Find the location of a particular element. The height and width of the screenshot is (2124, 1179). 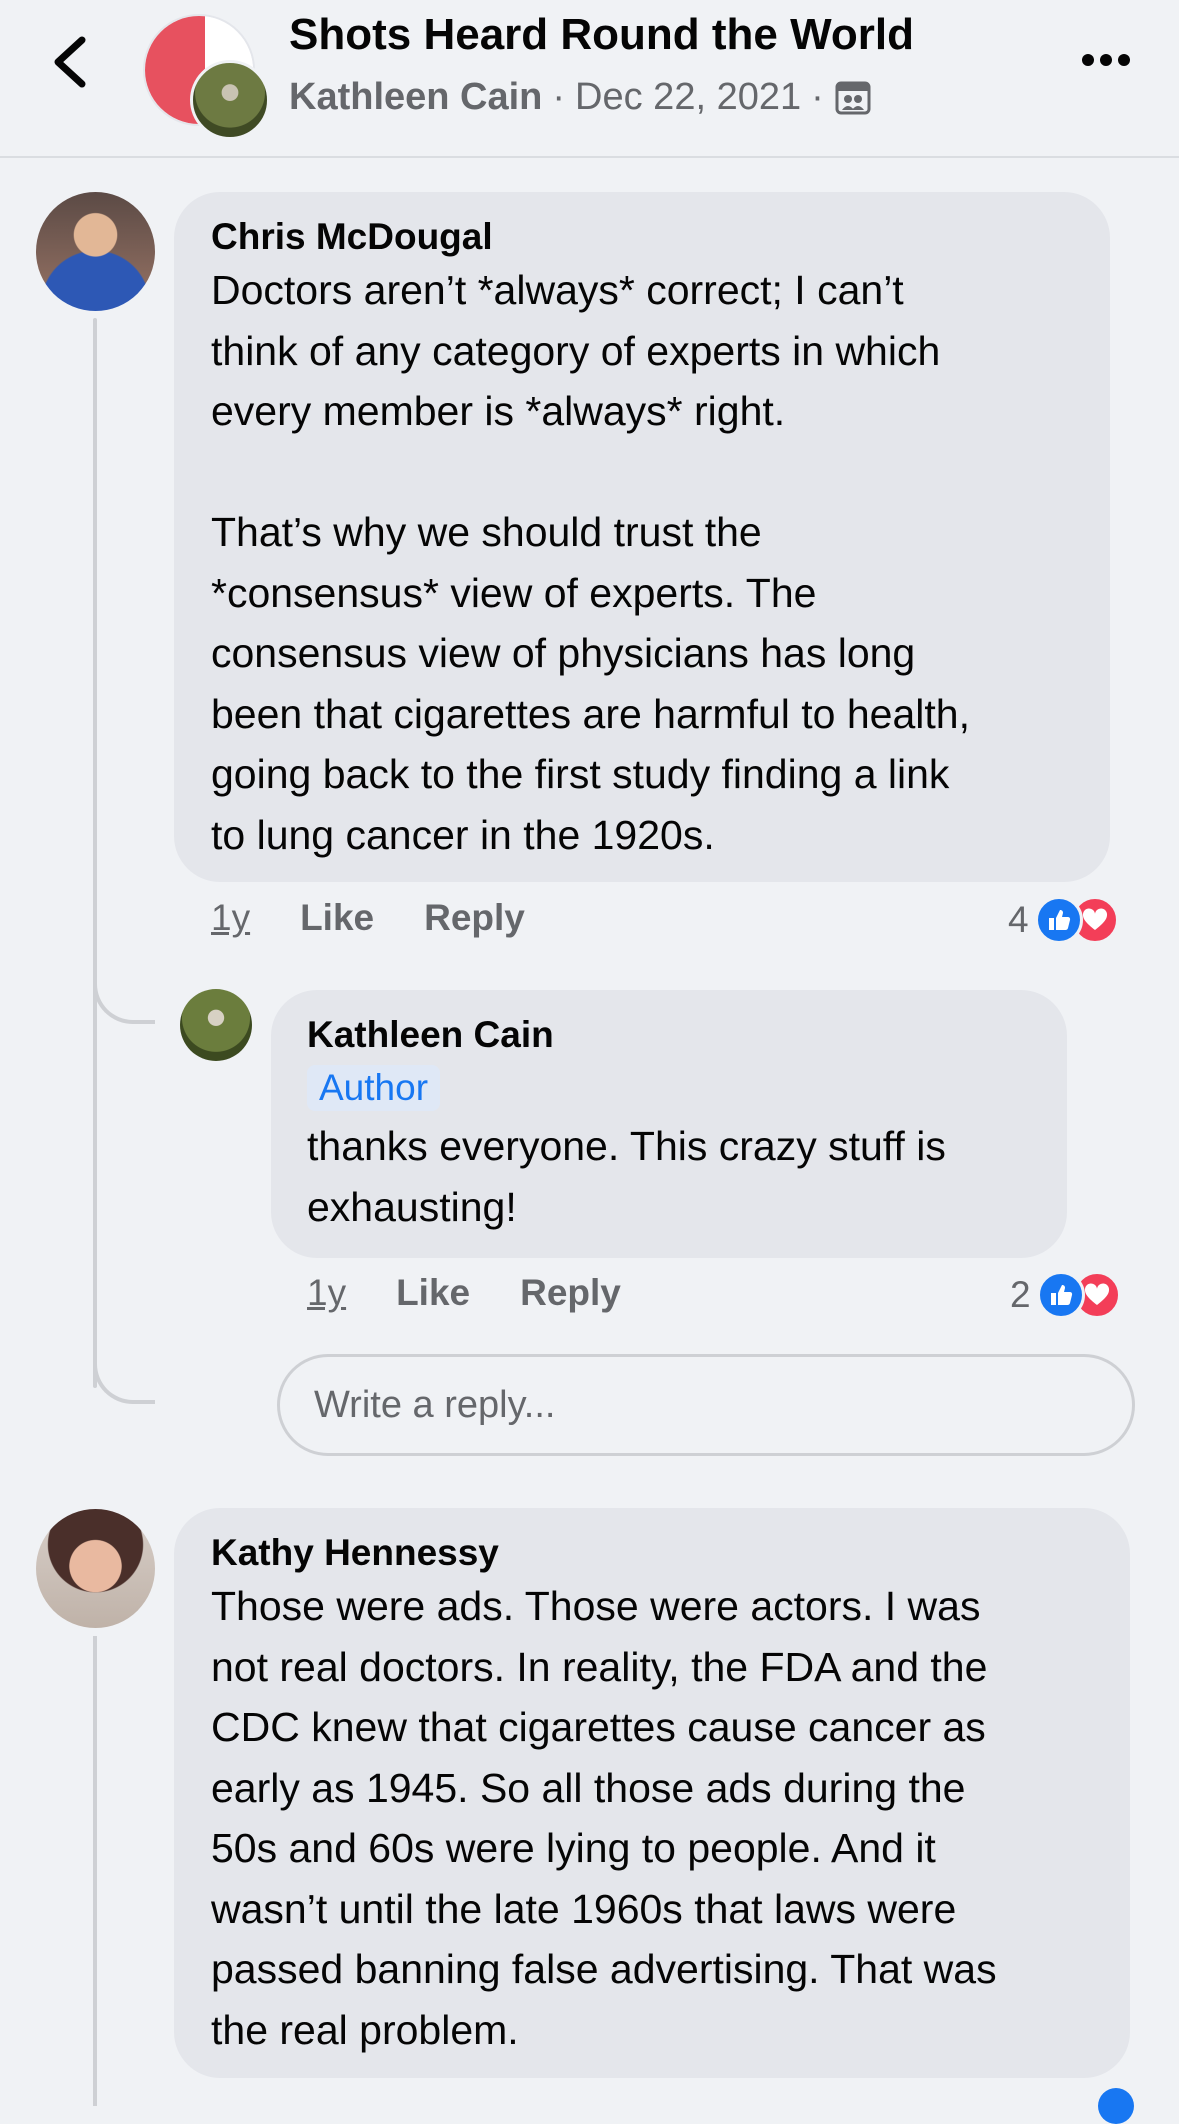

author-badge: Author is located at coordinates (374, 1088).